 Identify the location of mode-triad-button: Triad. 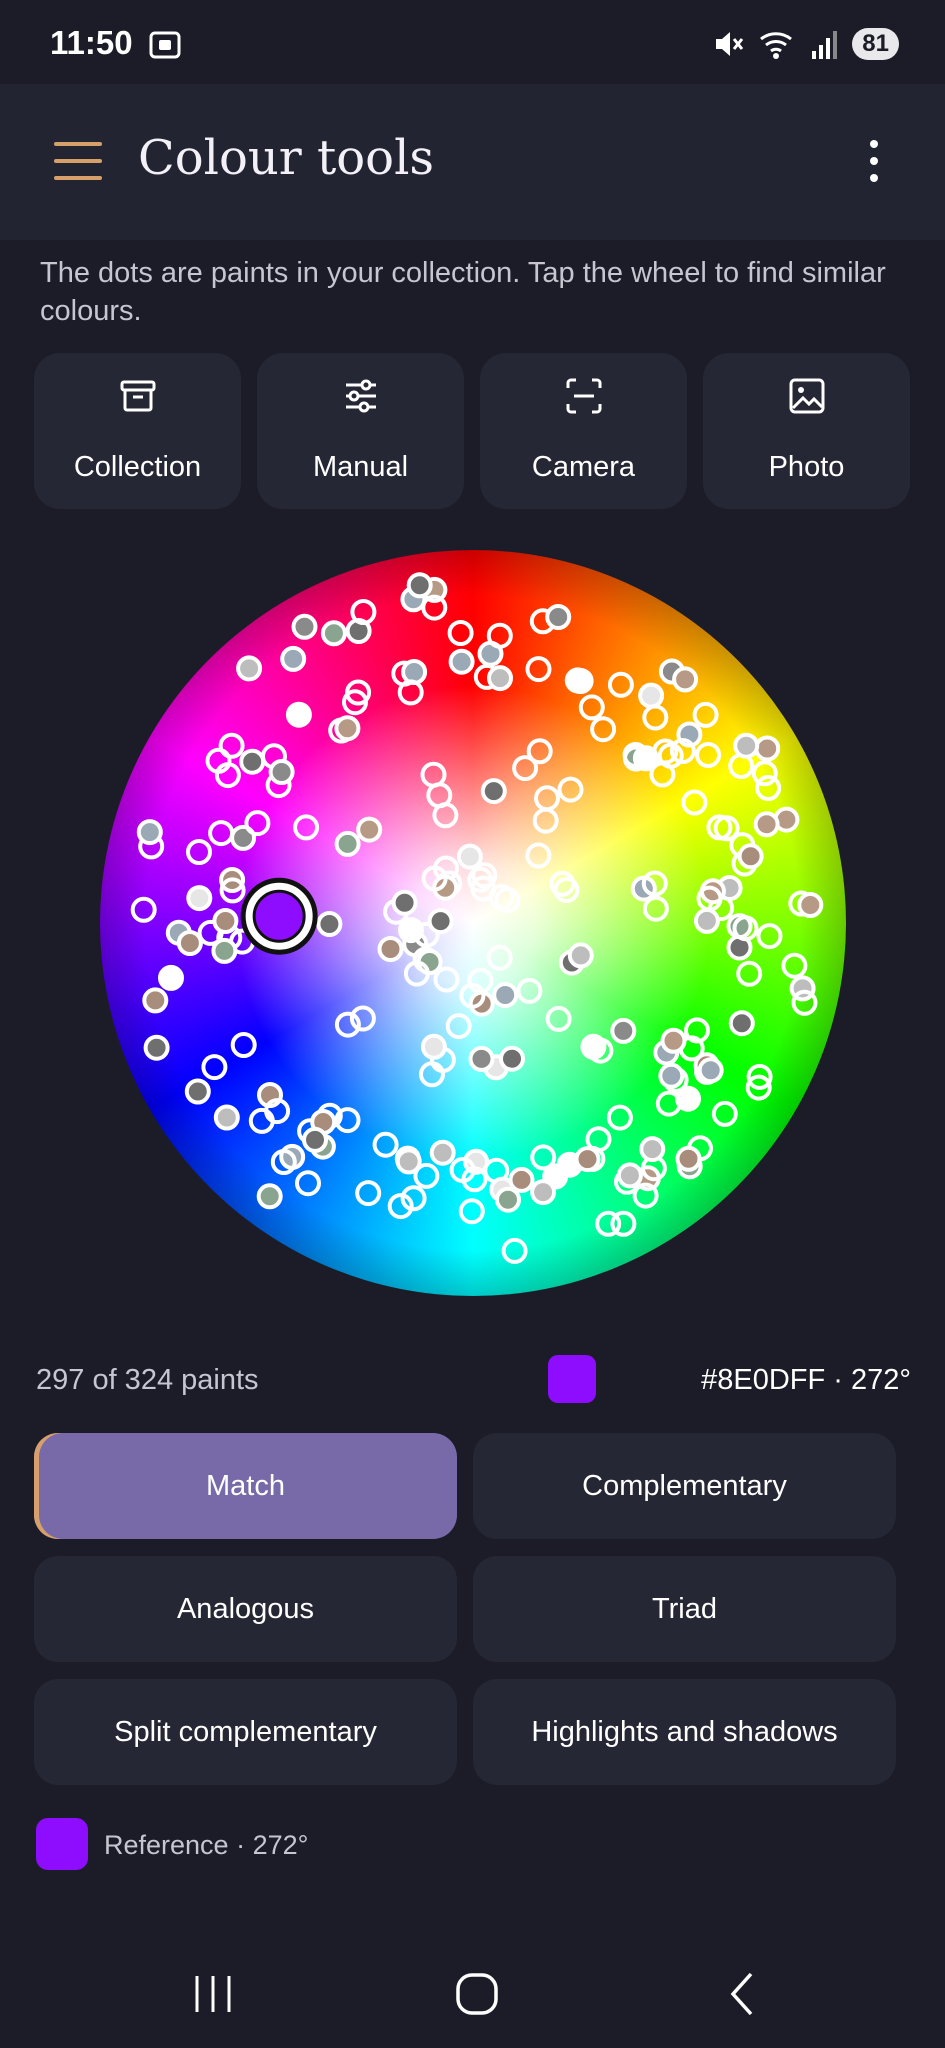
(684, 1609).